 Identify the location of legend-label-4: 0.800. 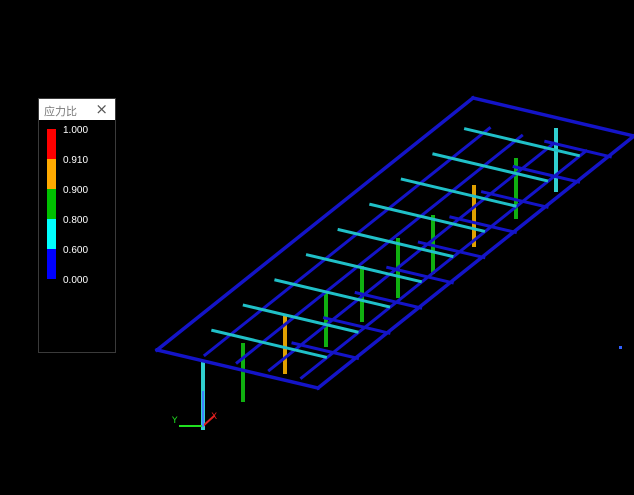
(76, 220).